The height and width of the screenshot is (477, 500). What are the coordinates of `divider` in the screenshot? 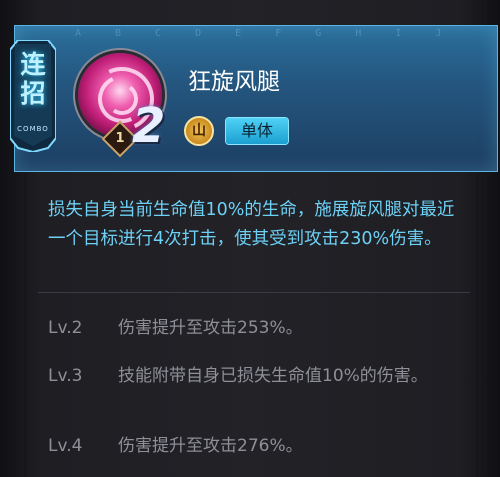 It's located at (254, 292).